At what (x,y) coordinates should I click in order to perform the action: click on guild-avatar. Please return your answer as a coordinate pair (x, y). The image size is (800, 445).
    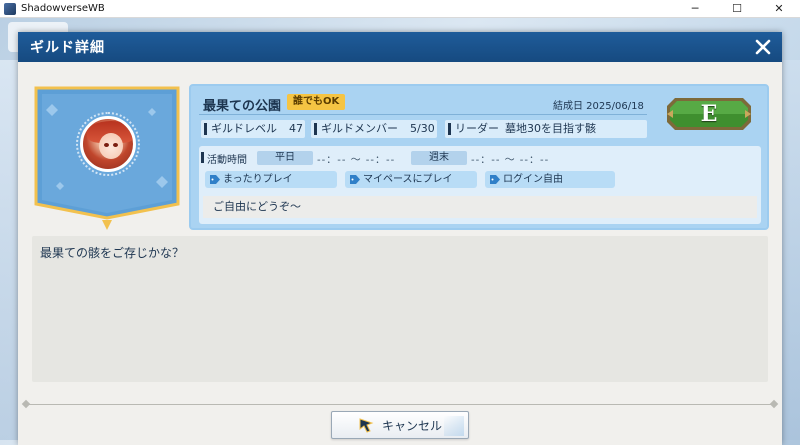
    Looking at the image, I should click on (108, 144).